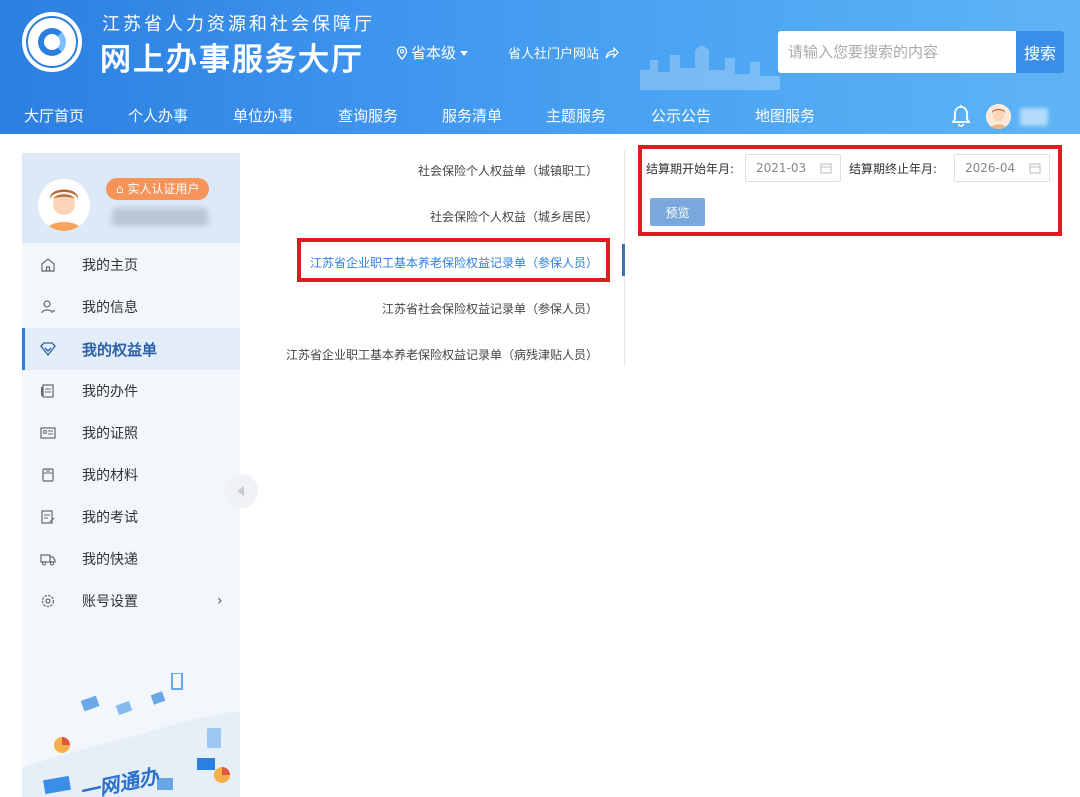 This screenshot has width=1080, height=797. I want to click on doc-item-urban-worker: 社会保险个人权益单（城镇职工）, so click(508, 170).